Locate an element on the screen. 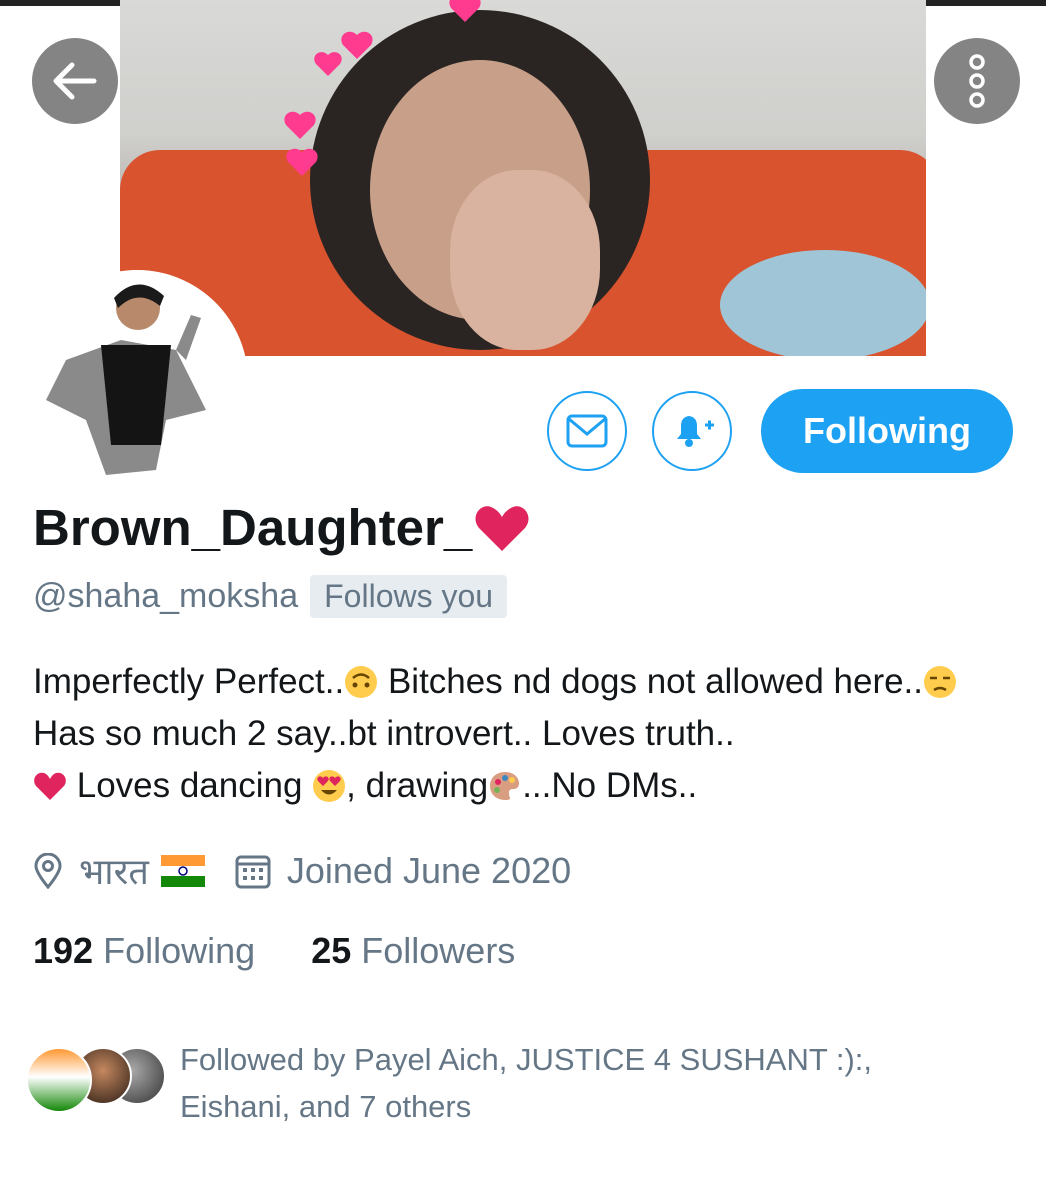  arrow-left-icon is located at coordinates (75, 81).